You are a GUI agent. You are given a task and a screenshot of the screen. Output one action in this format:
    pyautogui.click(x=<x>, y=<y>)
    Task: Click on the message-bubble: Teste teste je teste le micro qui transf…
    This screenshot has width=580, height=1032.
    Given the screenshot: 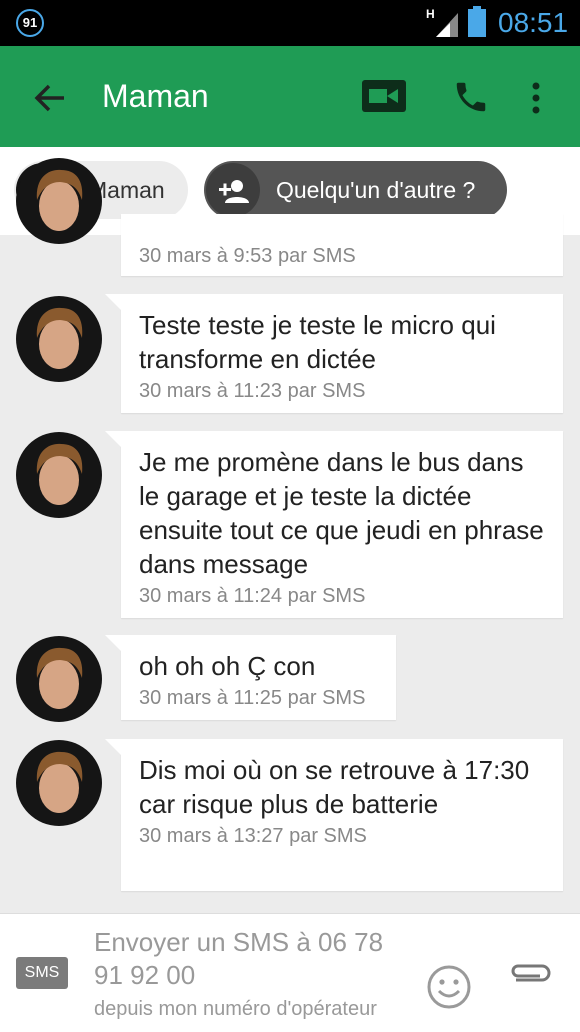 What is the action you would take?
    pyautogui.click(x=334, y=353)
    